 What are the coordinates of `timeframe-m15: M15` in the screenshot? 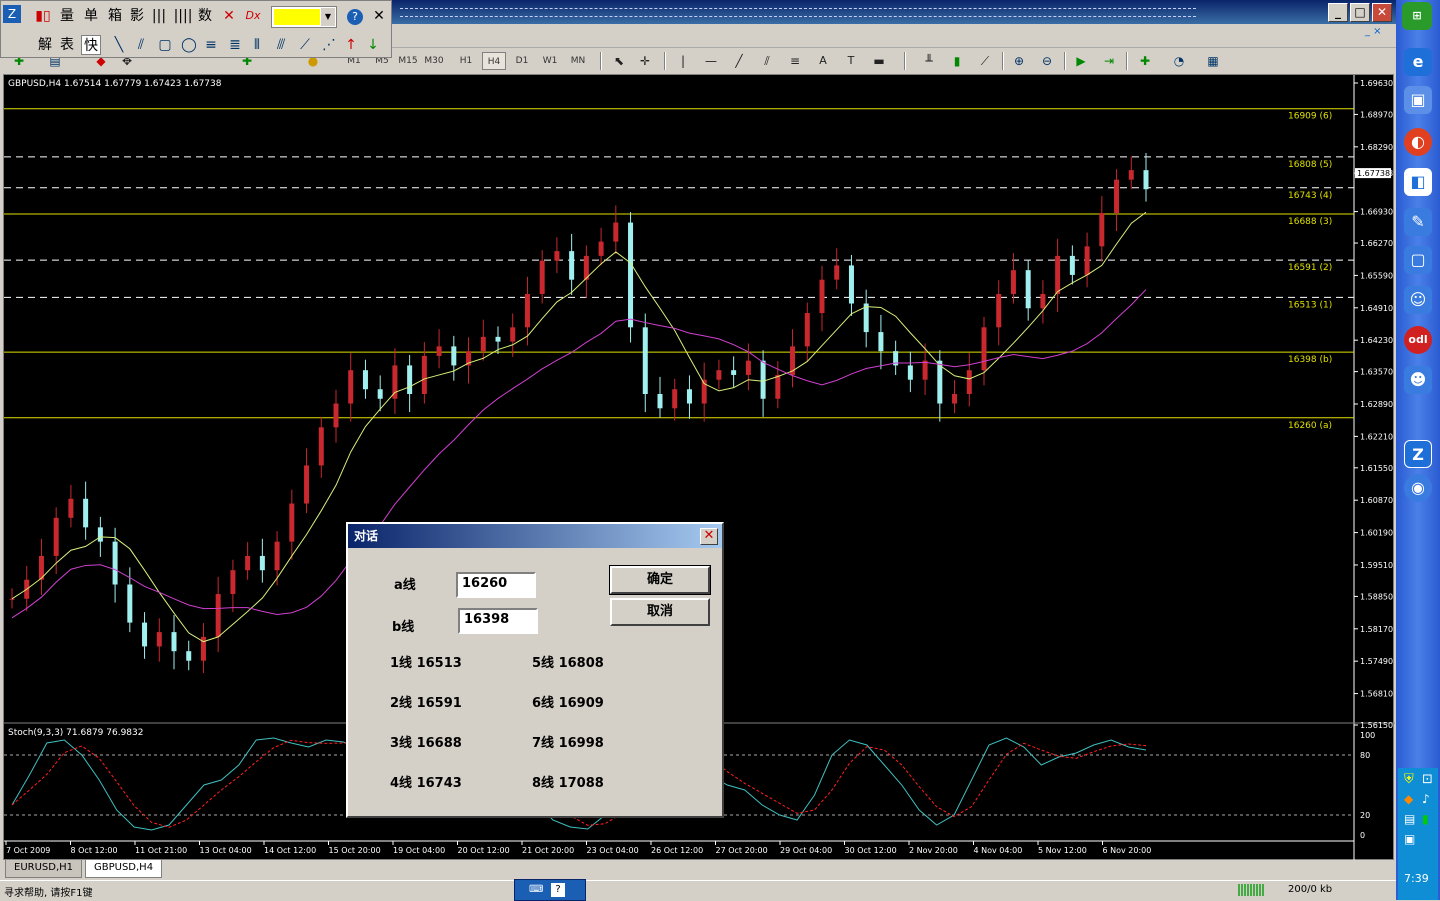 It's located at (408, 61).